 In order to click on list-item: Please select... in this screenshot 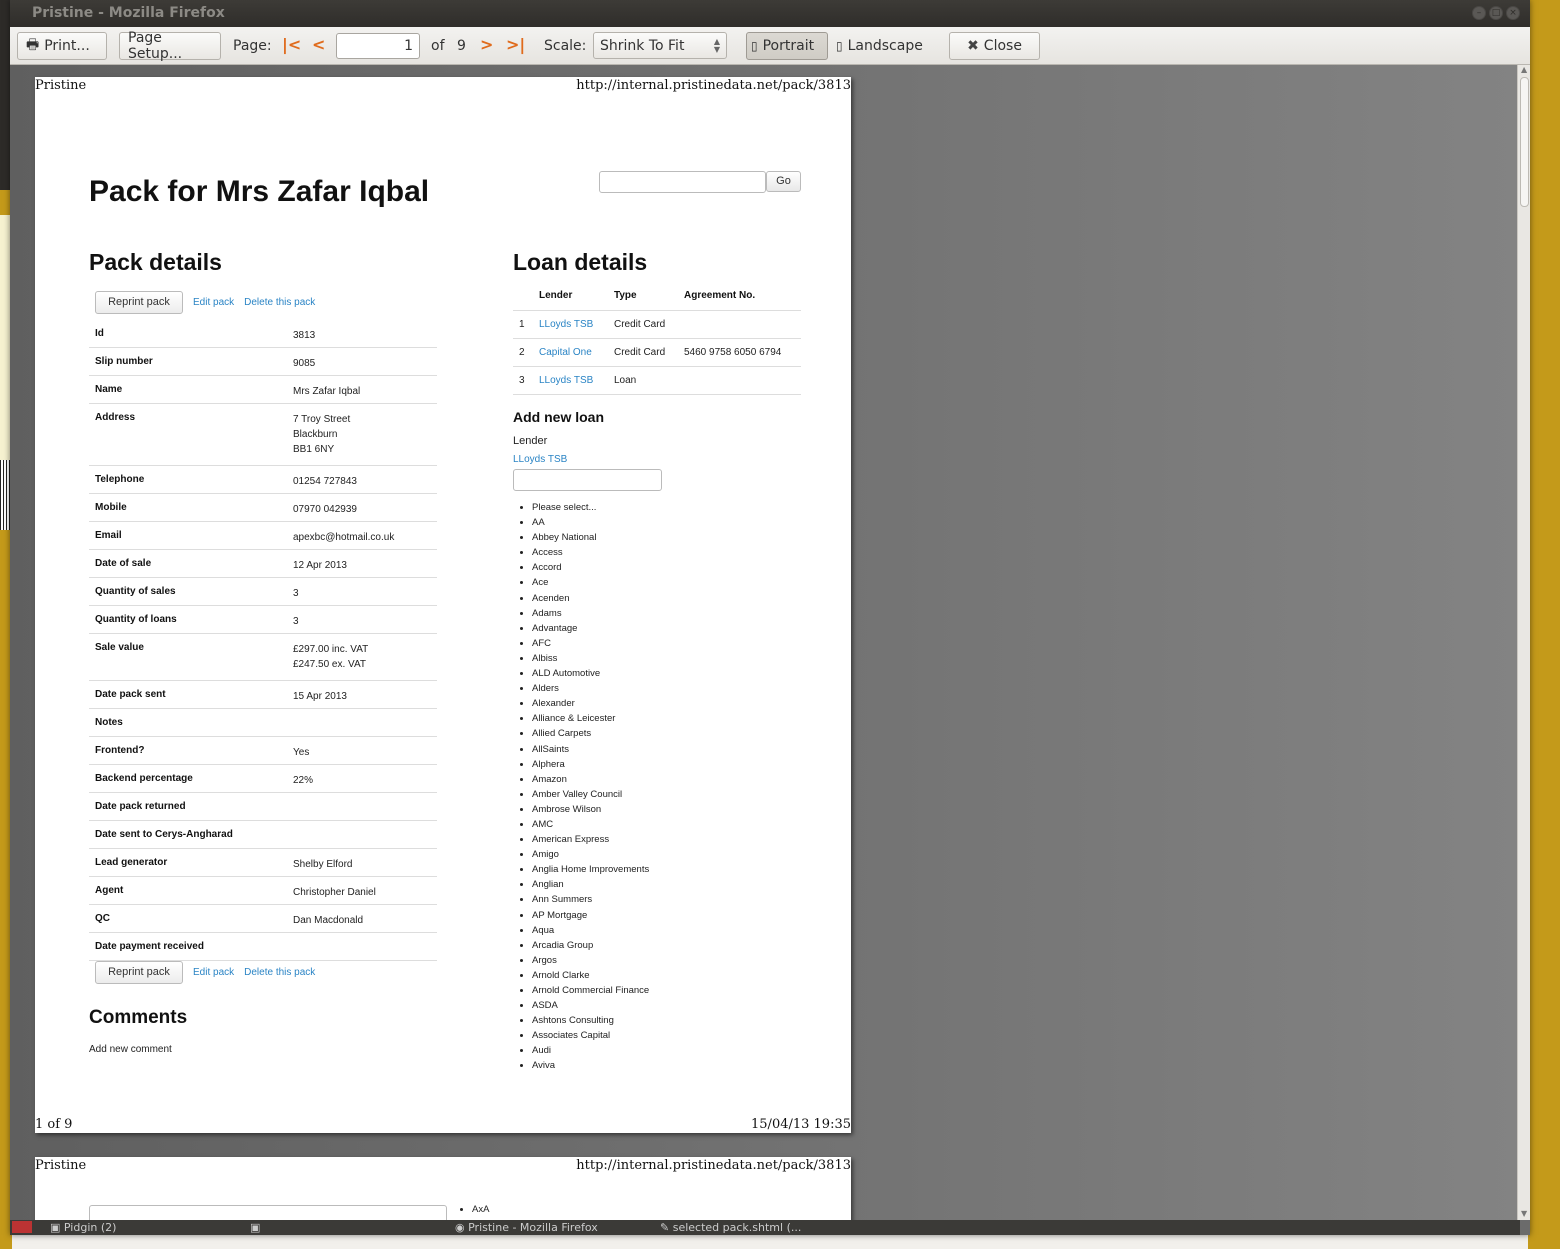, I will do `click(590, 507)`.